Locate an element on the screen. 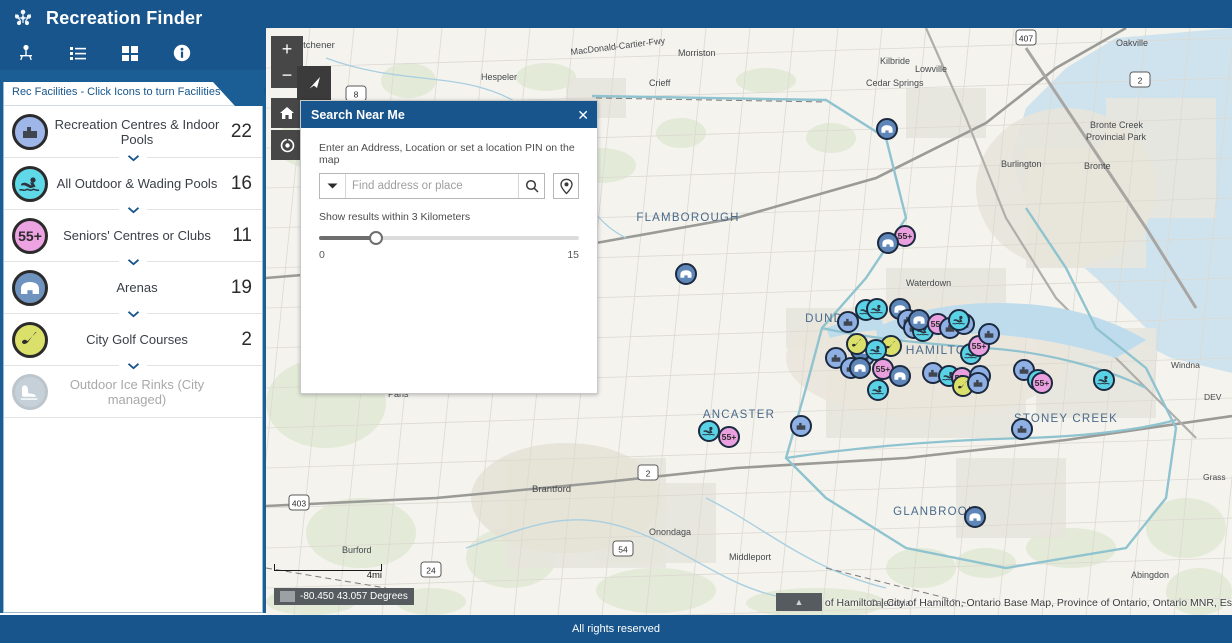 The width and height of the screenshot is (1232, 643). route-shield: 2 is located at coordinates (1140, 79).